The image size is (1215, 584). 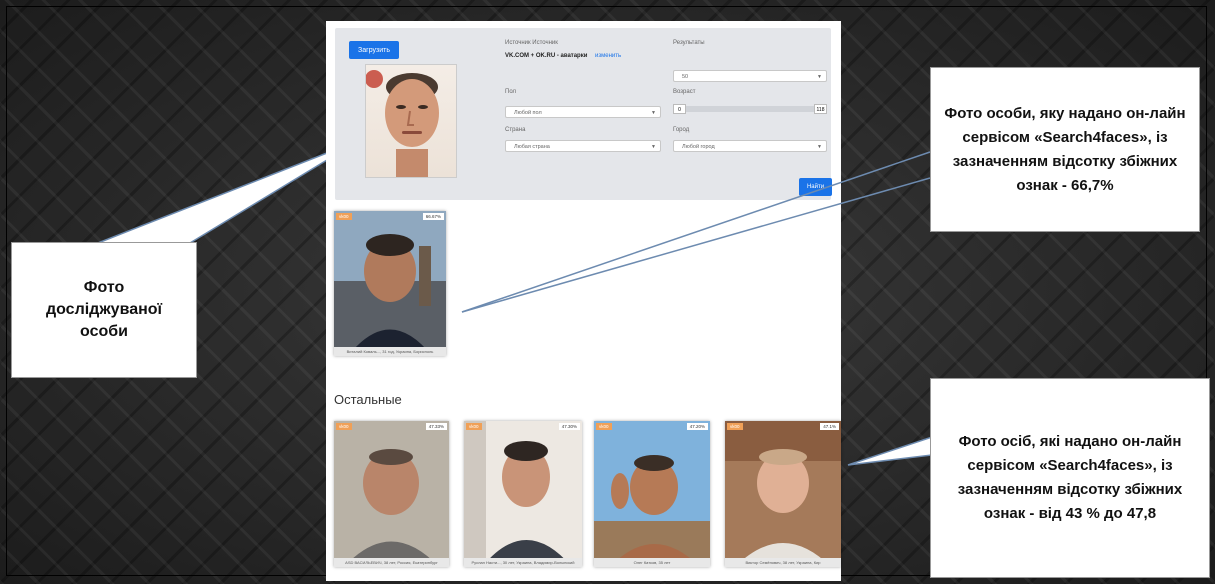 I want to click on left-callout-text: Фото досліджуваної особи, so click(x=104, y=309).